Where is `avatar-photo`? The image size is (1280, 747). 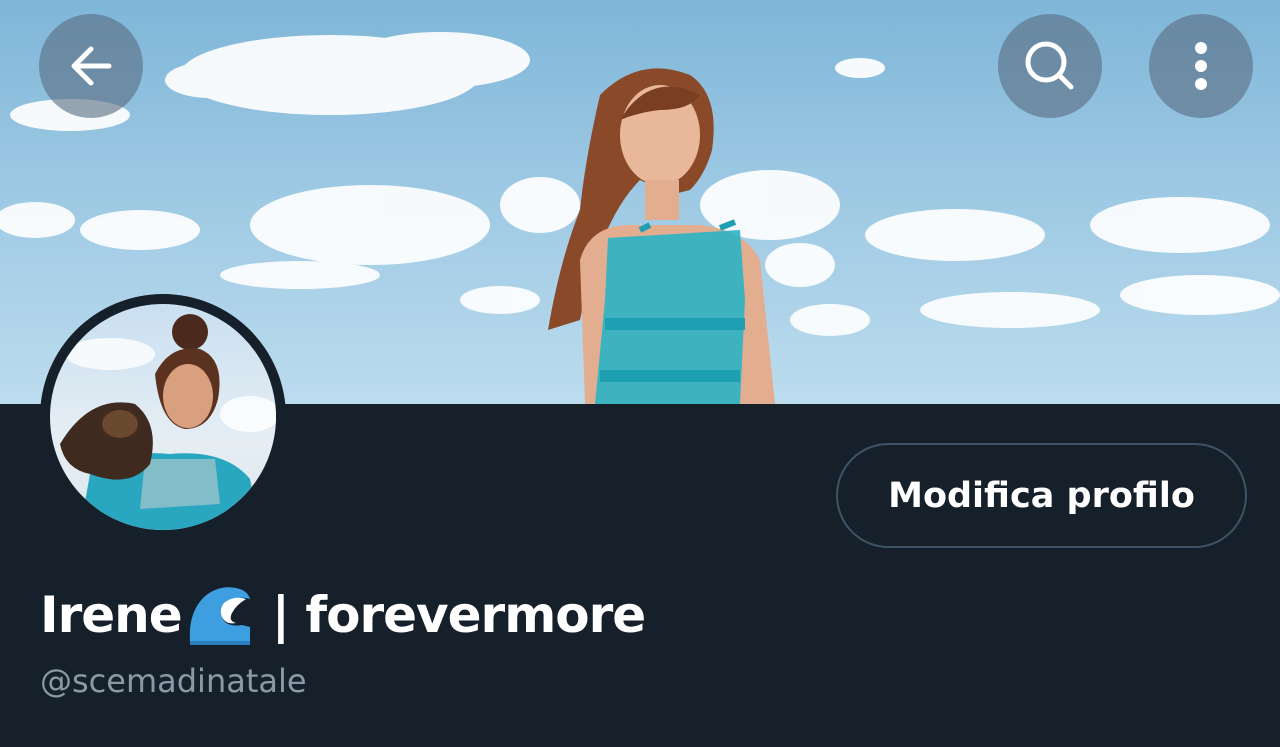
avatar-photo is located at coordinates (163, 417).